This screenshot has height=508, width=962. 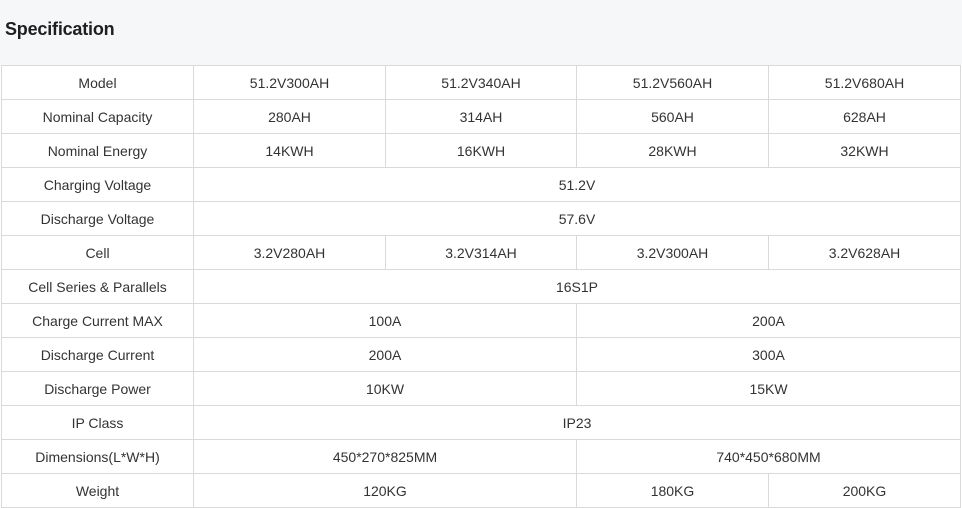 What do you see at coordinates (97, 252) in the screenshot?
I see `row-label: Cell` at bounding box center [97, 252].